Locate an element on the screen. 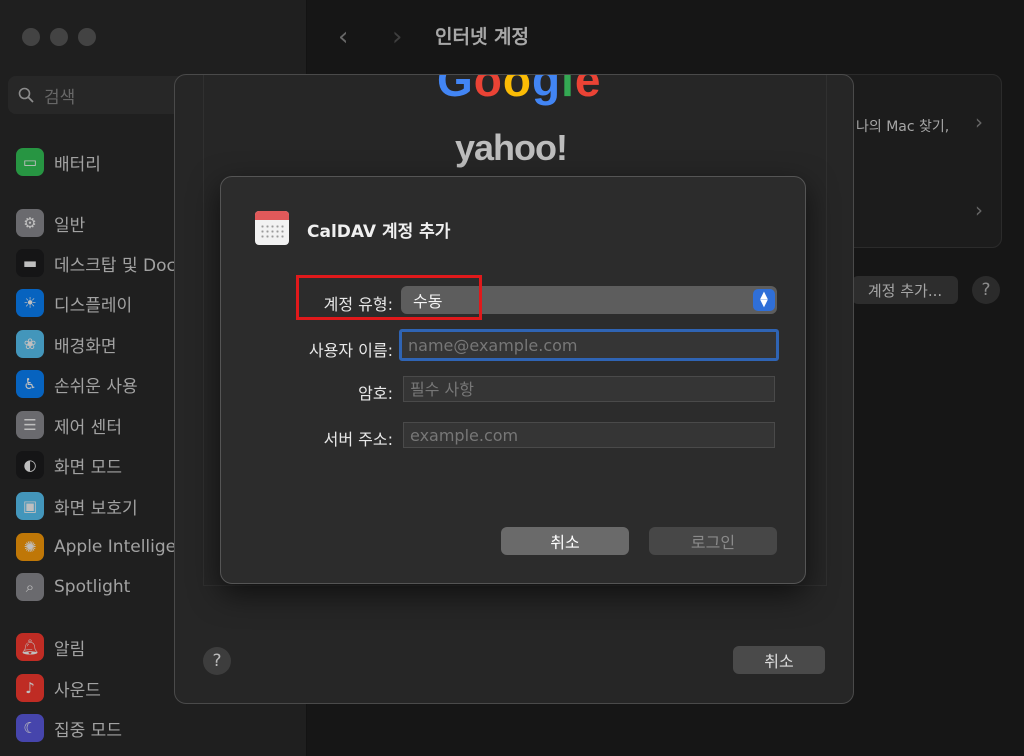 This screenshot has width=1024, height=756. dialog-title: CalDAV 계정 추가 is located at coordinates (379, 232).